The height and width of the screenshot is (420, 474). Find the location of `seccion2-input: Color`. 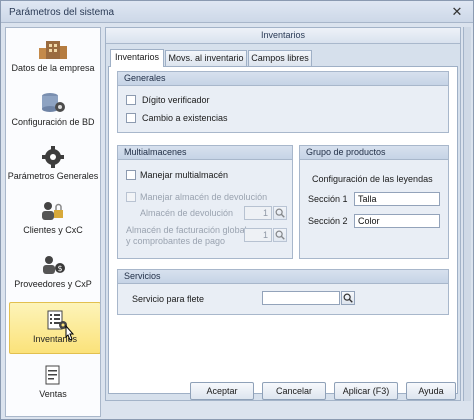

seccion2-input: Color is located at coordinates (397, 221).